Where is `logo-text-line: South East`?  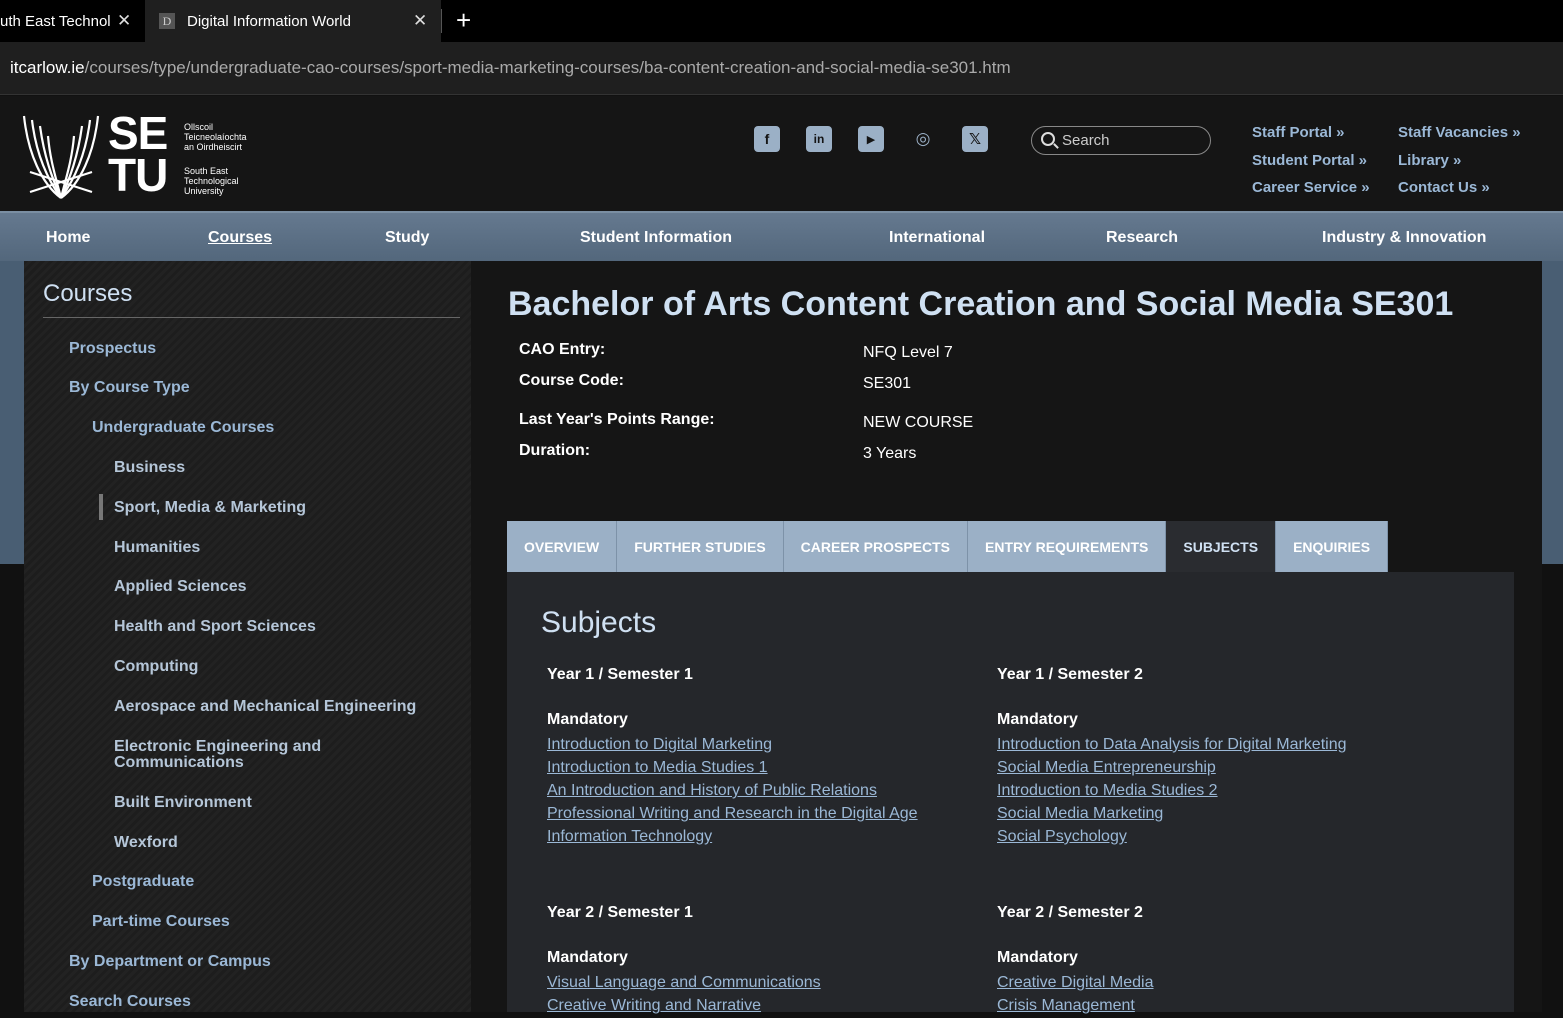 logo-text-line: South East is located at coordinates (206, 171).